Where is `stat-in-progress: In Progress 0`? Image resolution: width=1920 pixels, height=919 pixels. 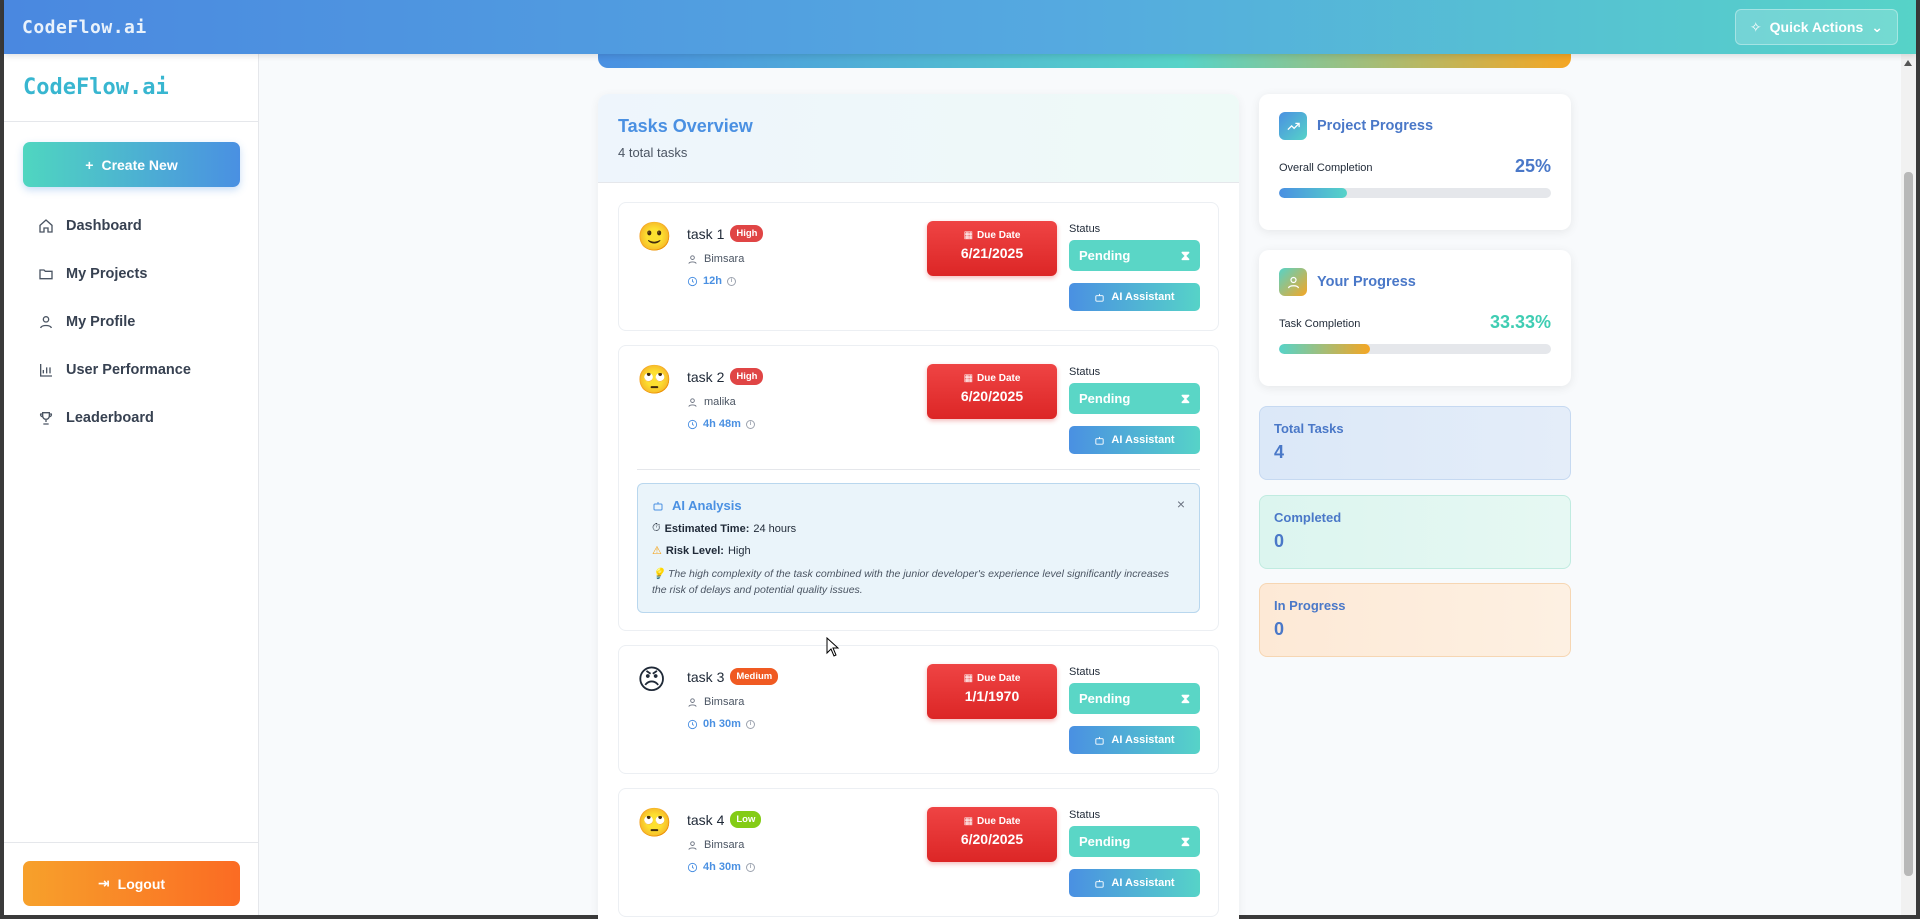 stat-in-progress: In Progress 0 is located at coordinates (1415, 620).